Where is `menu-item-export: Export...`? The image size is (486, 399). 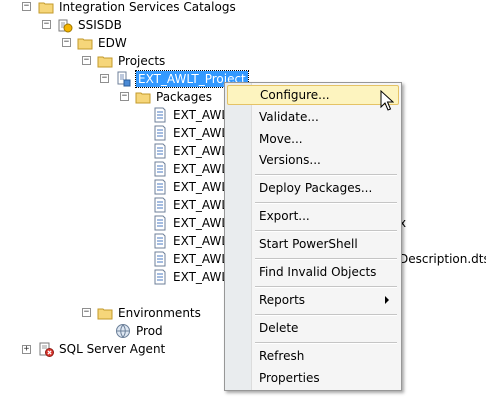 menu-item-export: Export... is located at coordinates (313, 216).